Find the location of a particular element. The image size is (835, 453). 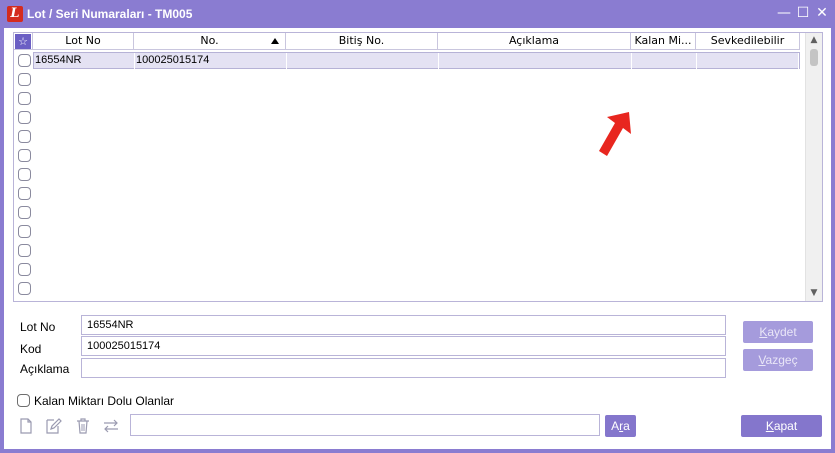

window-title: Lot / Seri Numaraları - TM005 is located at coordinates (110, 14).